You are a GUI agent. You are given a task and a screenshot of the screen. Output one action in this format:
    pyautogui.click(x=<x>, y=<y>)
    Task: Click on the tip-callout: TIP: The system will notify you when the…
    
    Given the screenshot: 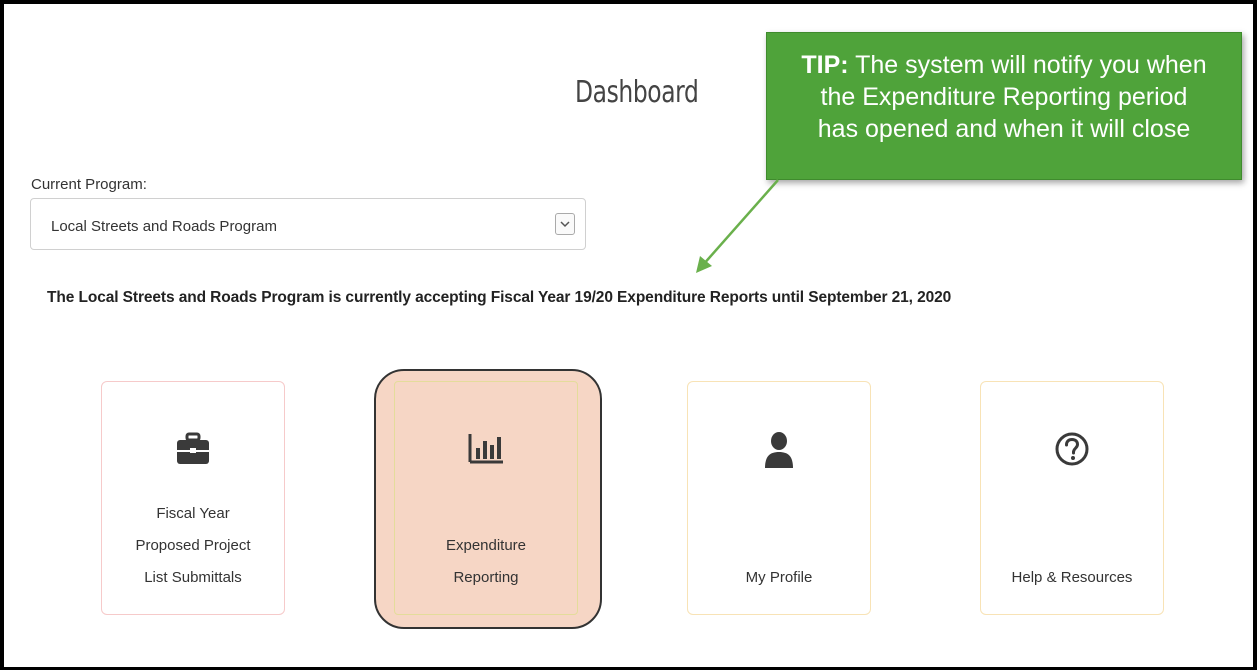 What is the action you would take?
    pyautogui.click(x=1004, y=106)
    